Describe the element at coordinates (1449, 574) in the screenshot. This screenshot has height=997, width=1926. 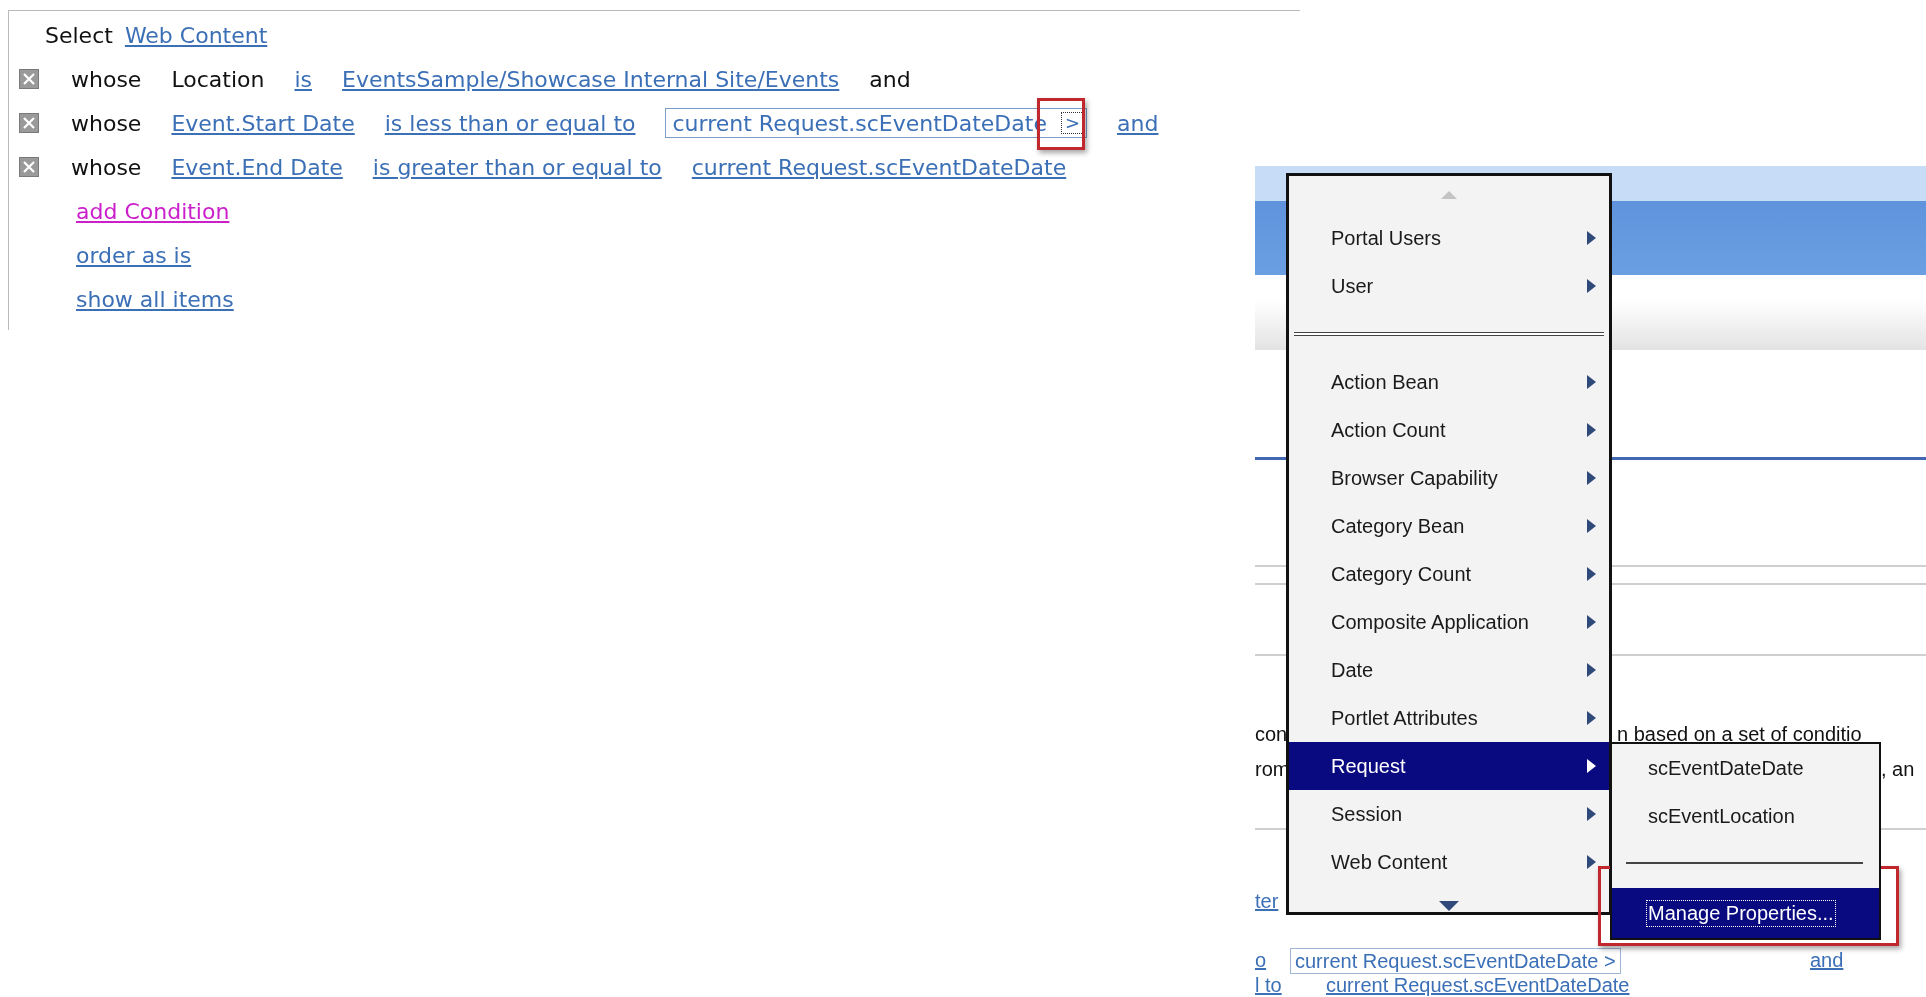
I see `menu-item: Category Count` at that location.